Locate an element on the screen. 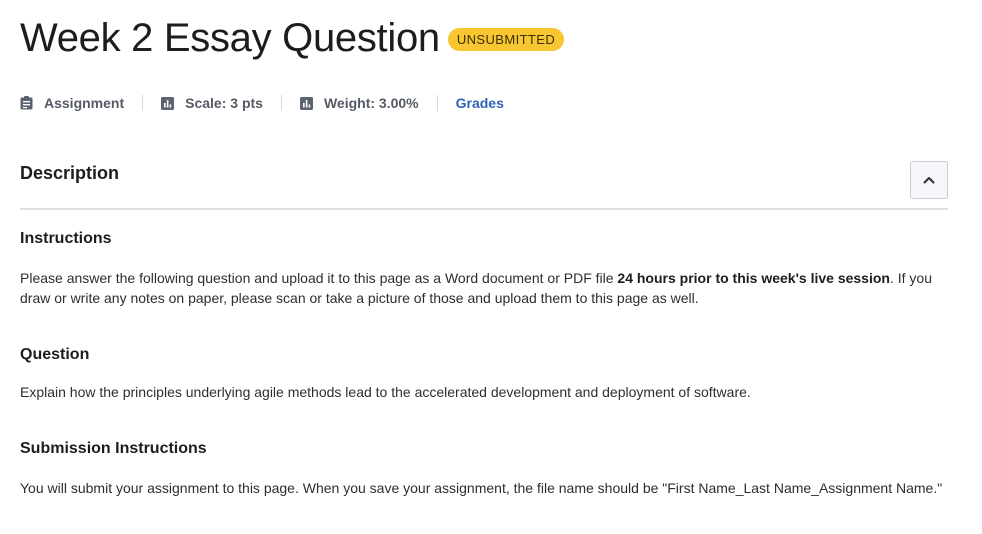 This screenshot has width=982, height=534. collapse-description-button is located at coordinates (929, 180).